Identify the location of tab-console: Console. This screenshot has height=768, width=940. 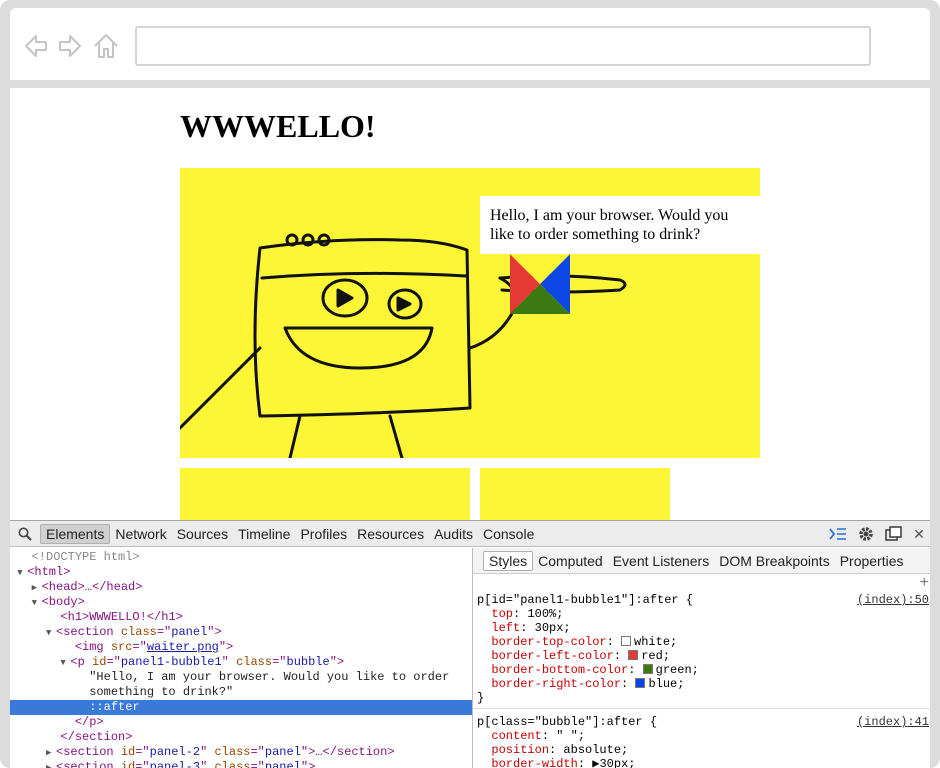
(508, 534).